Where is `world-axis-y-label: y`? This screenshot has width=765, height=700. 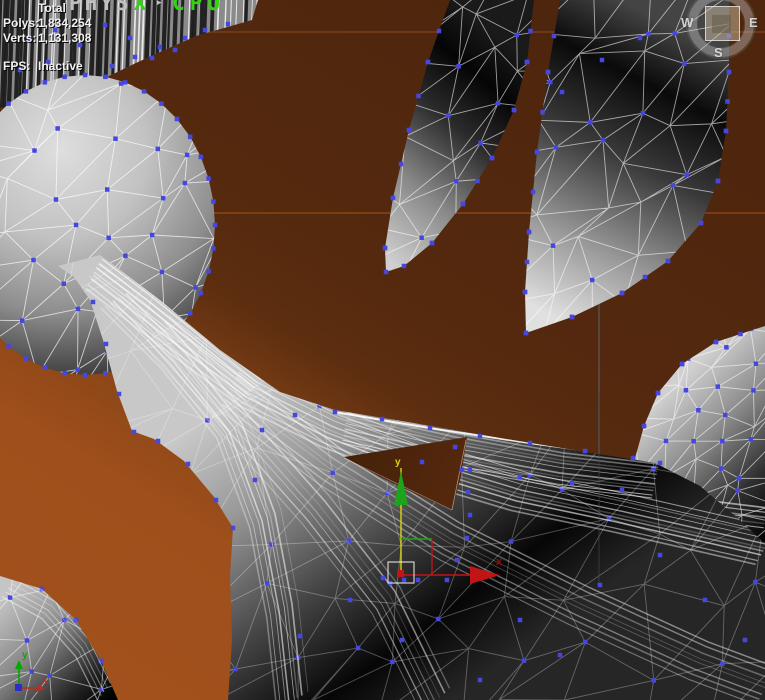 world-axis-y-label: y is located at coordinates (25, 655).